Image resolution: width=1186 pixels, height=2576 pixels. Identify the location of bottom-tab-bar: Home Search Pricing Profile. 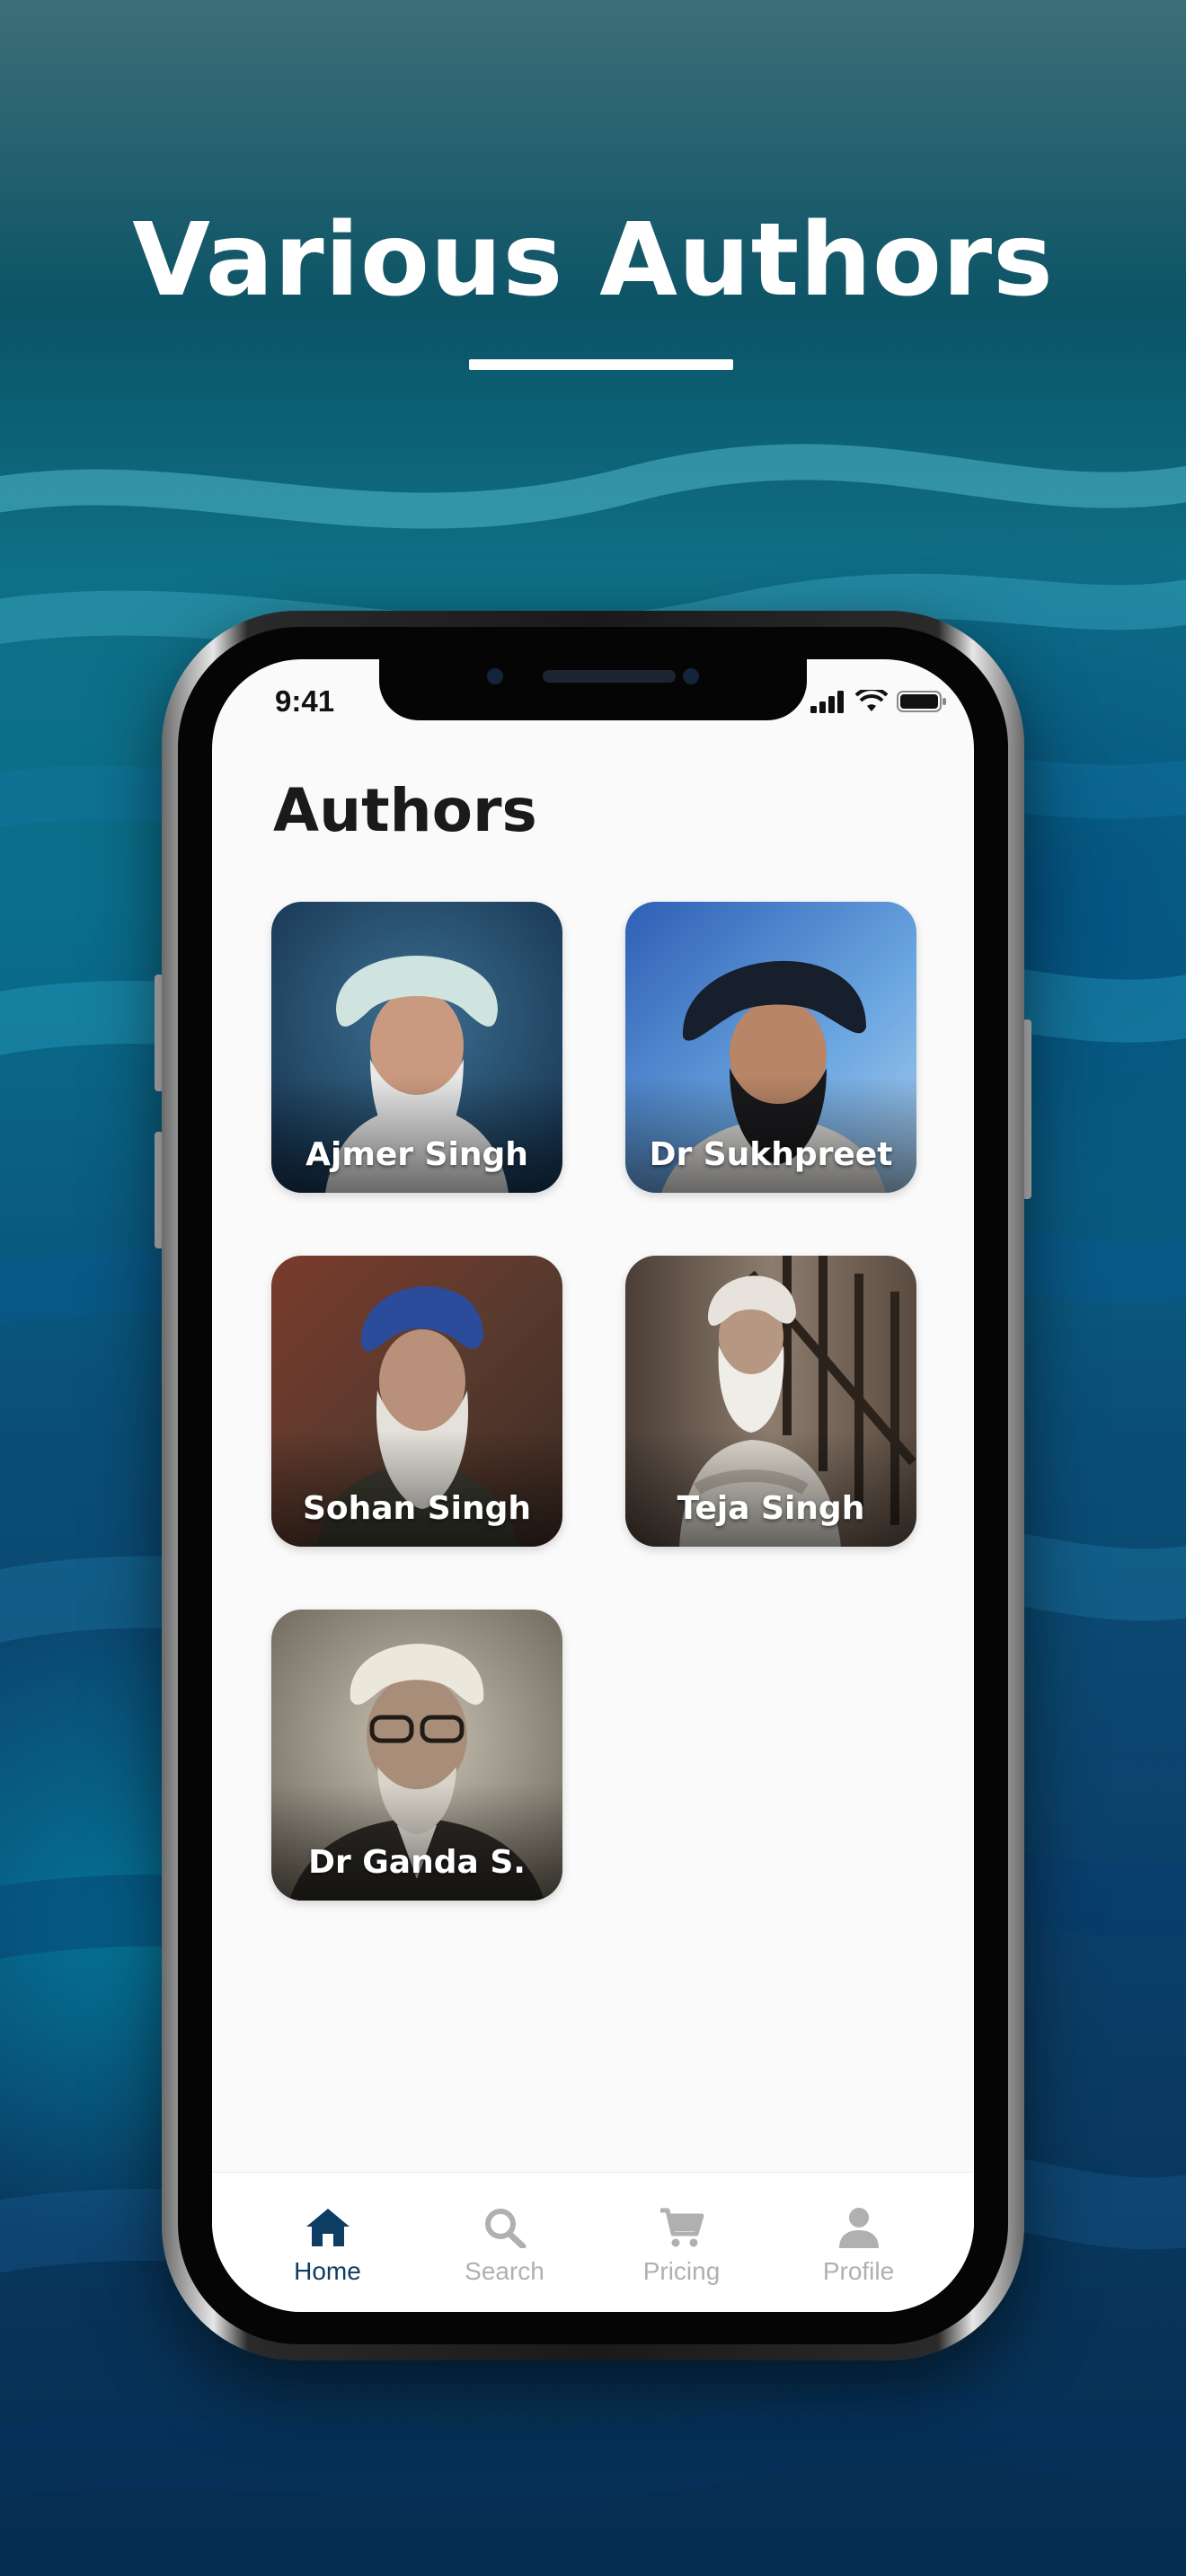
(593, 2242).